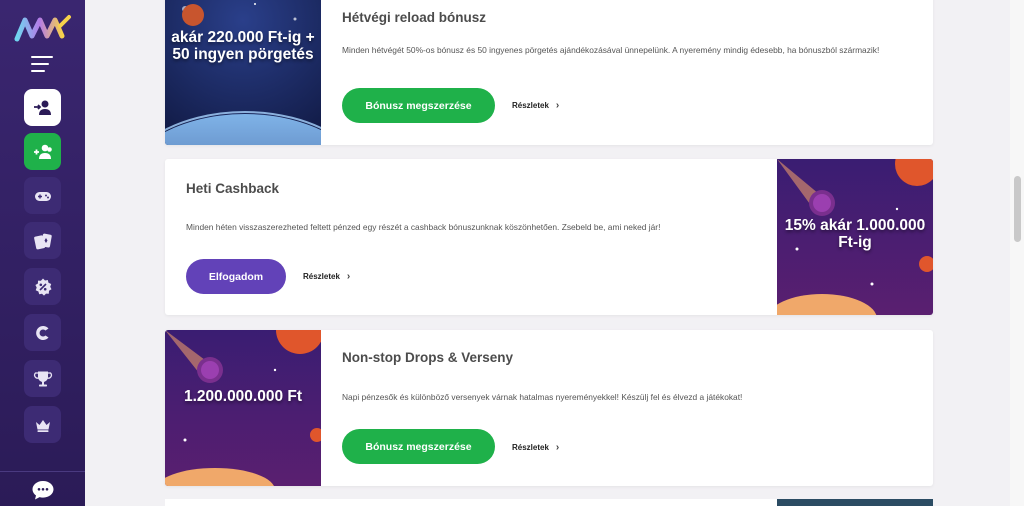 This screenshot has height=506, width=1024. What do you see at coordinates (243, 72) in the screenshot?
I see `promo-image-weekend: akár 220.000 Ft-ig + 50 ingyen pörgetés` at bounding box center [243, 72].